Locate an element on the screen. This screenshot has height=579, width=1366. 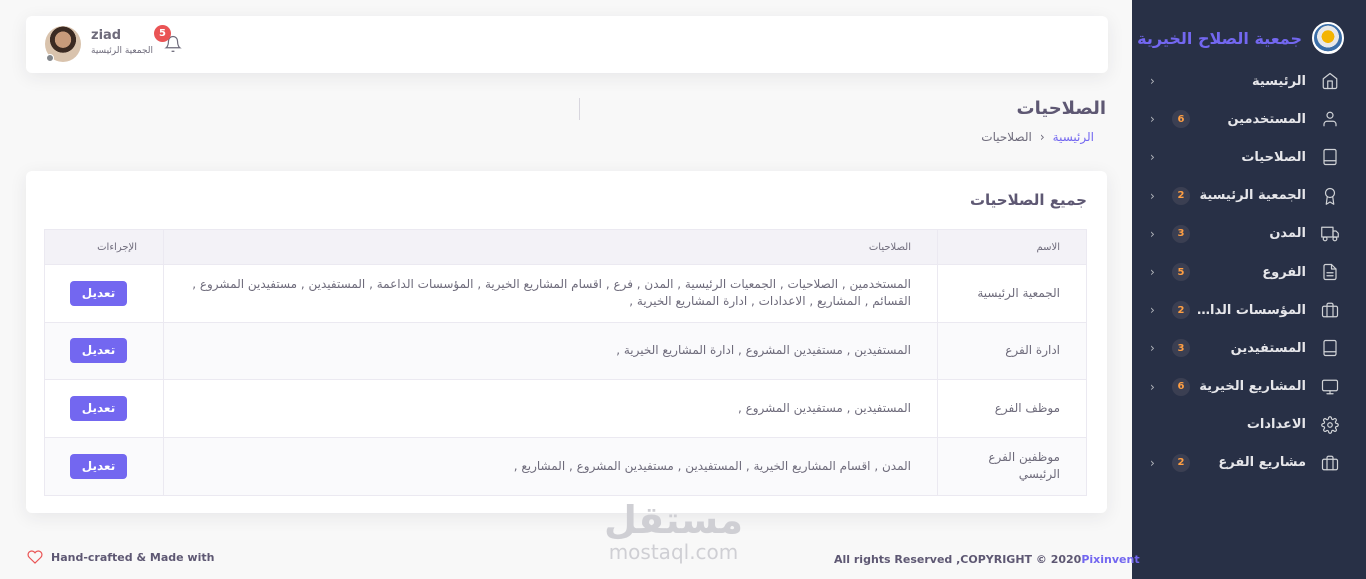
sidebar-item-branches: الفروع 5 ‹ is located at coordinates (1249, 272).